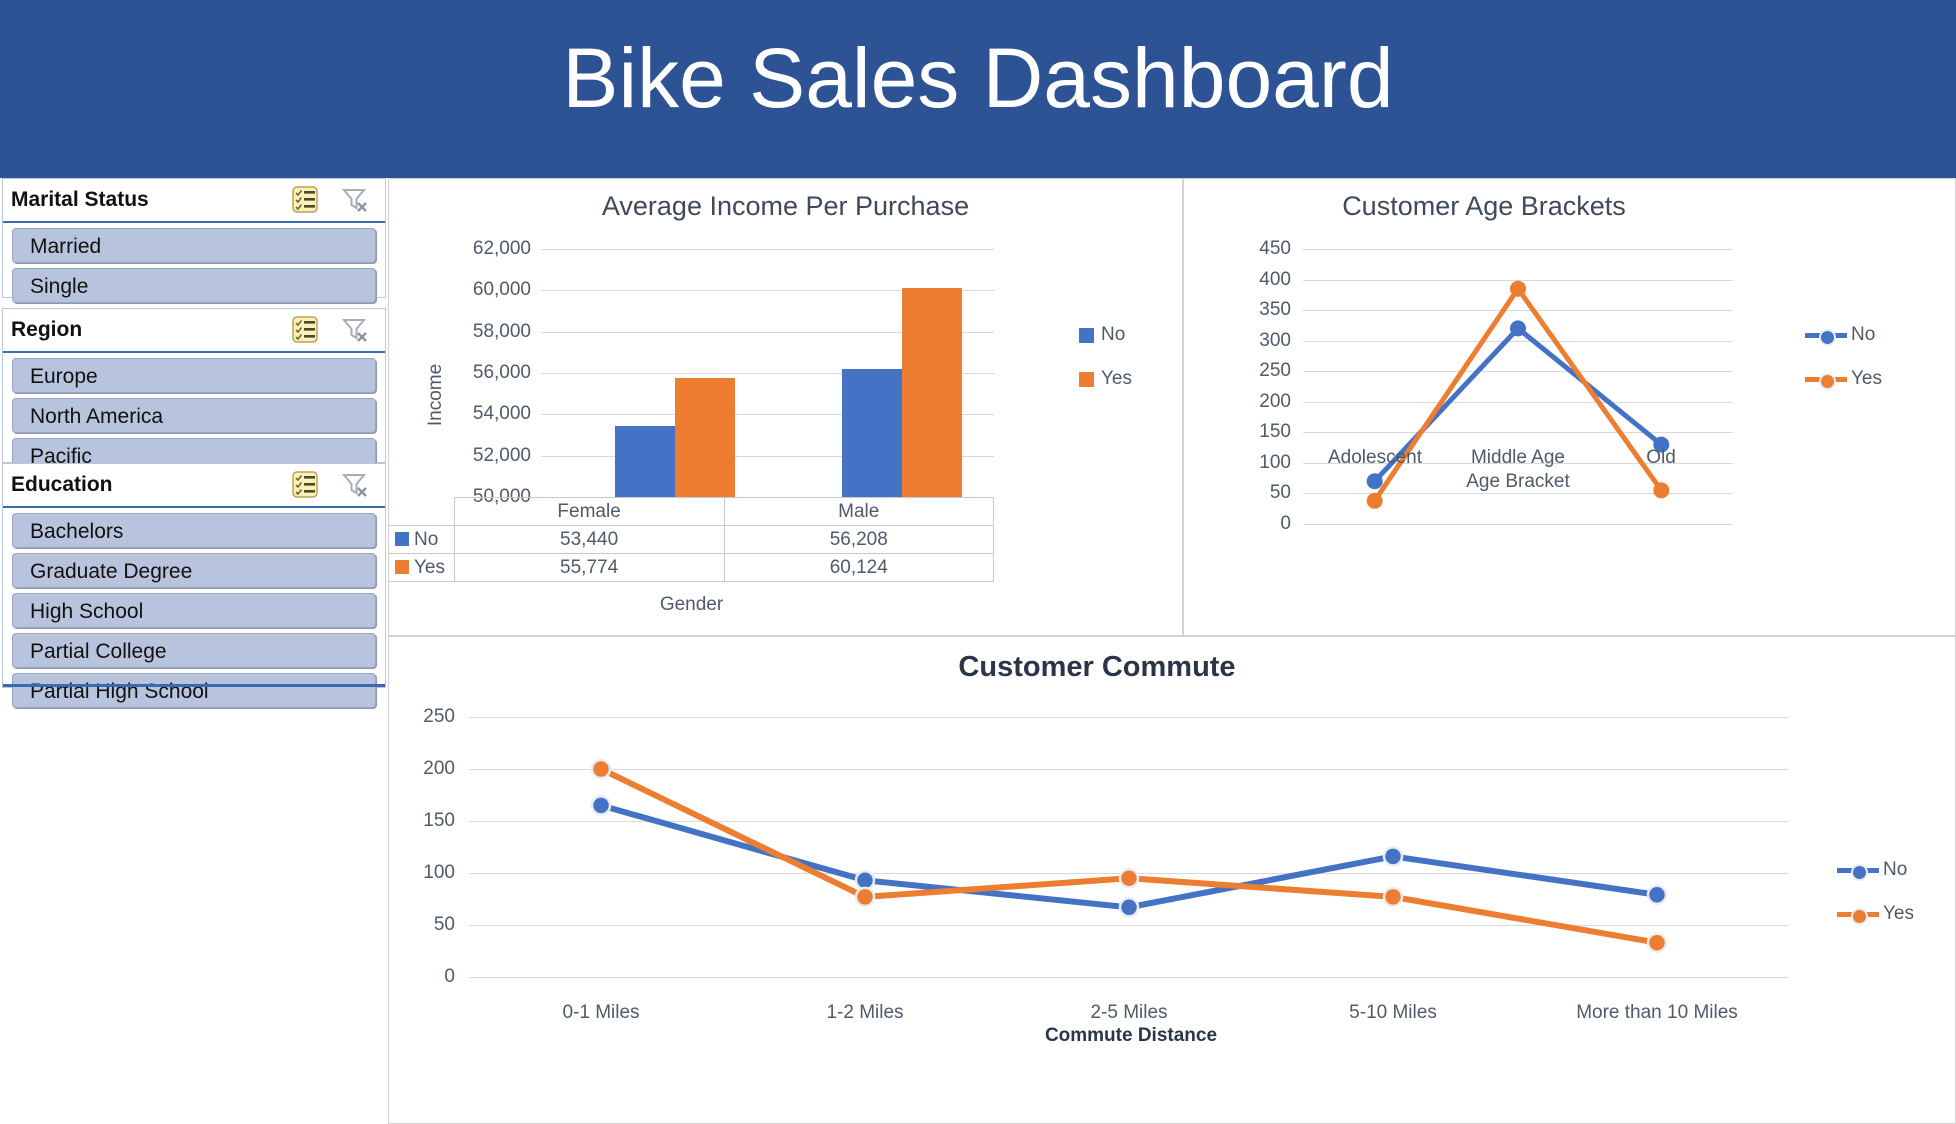  I want to click on slicer-item: Partial College, so click(194, 650).